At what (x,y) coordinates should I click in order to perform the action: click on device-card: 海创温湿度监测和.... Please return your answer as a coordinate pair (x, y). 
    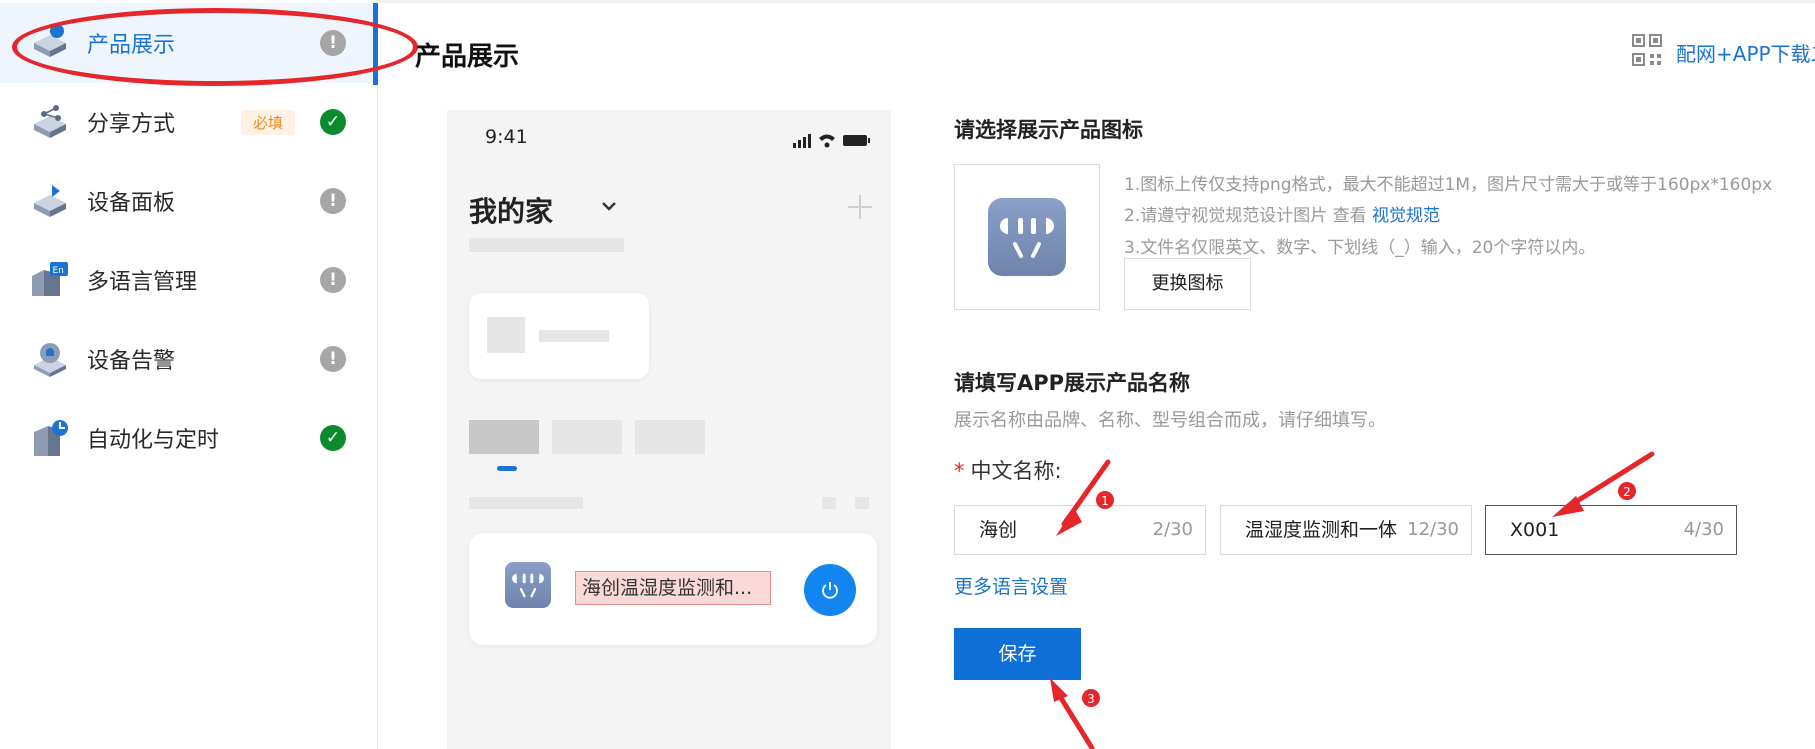
    Looking at the image, I should click on (673, 589).